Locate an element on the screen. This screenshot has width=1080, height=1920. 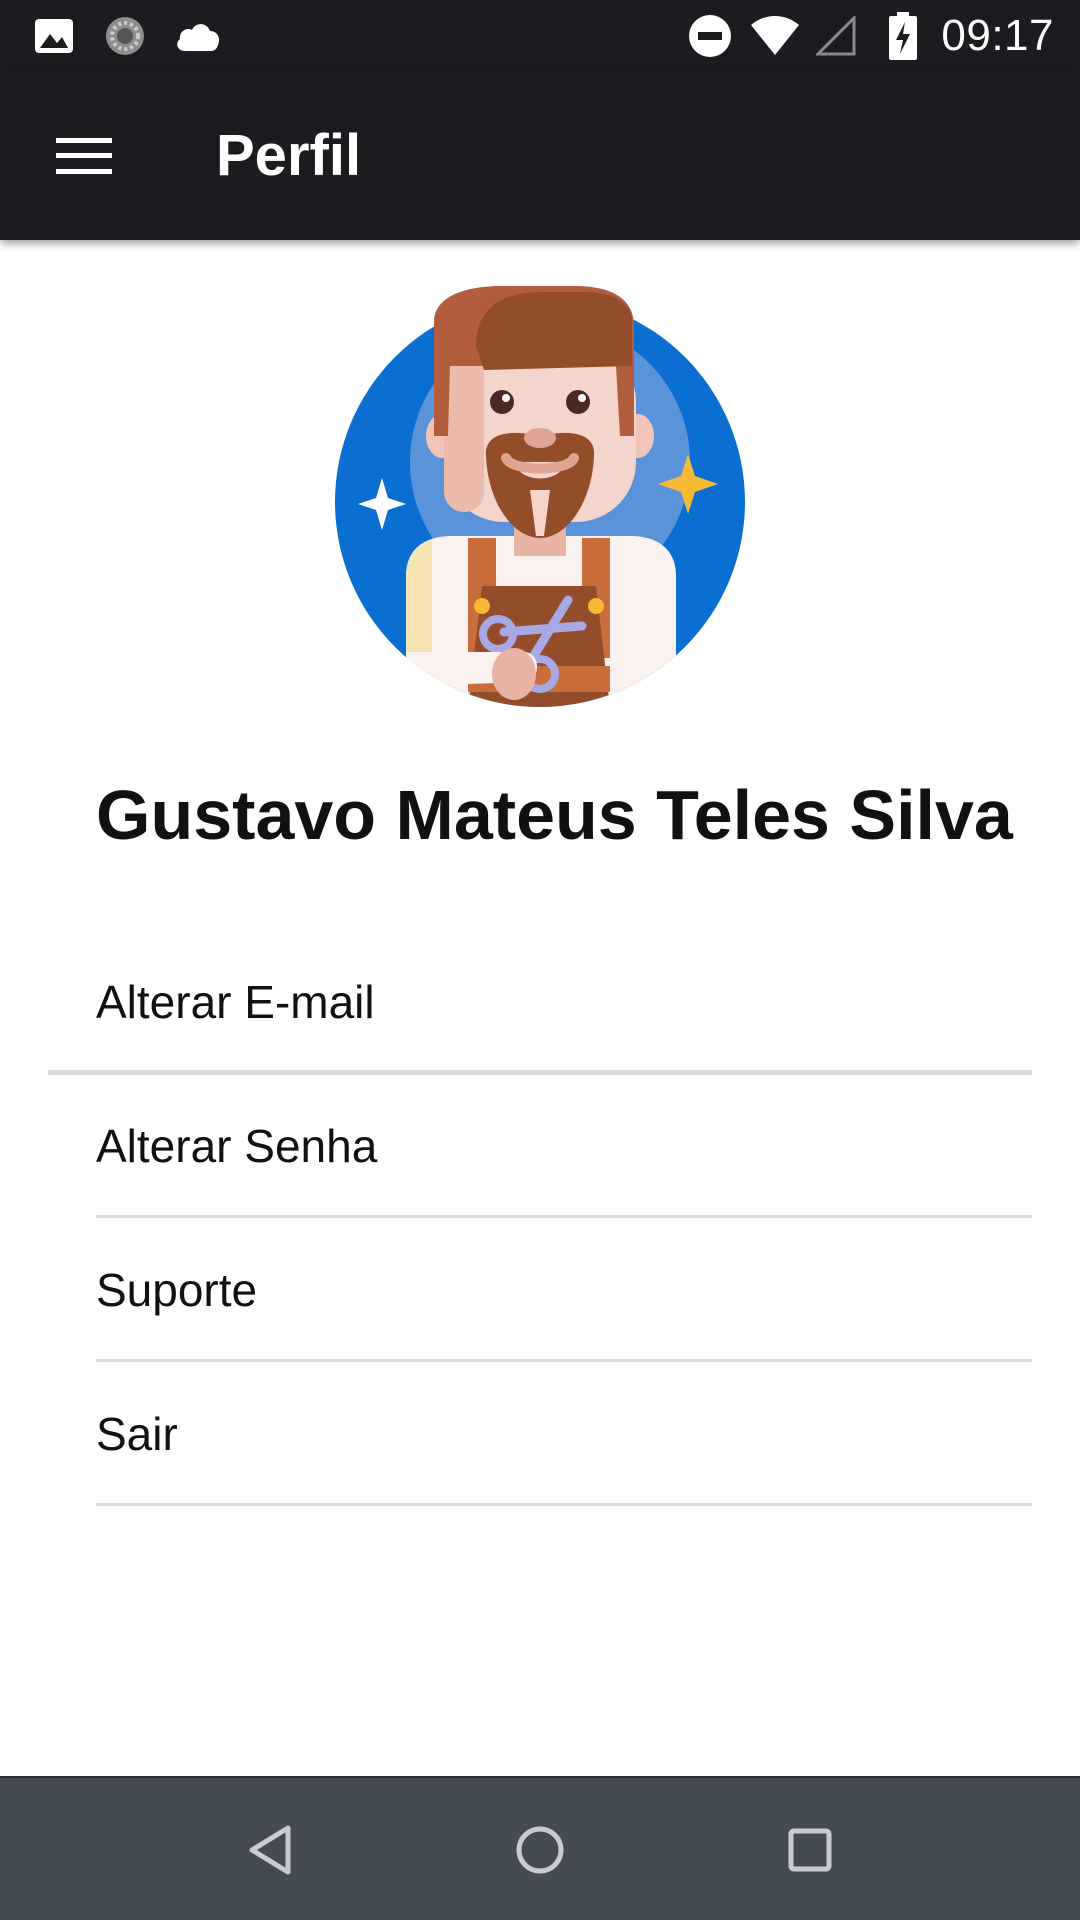
navigation-bar is located at coordinates (540, 1848).